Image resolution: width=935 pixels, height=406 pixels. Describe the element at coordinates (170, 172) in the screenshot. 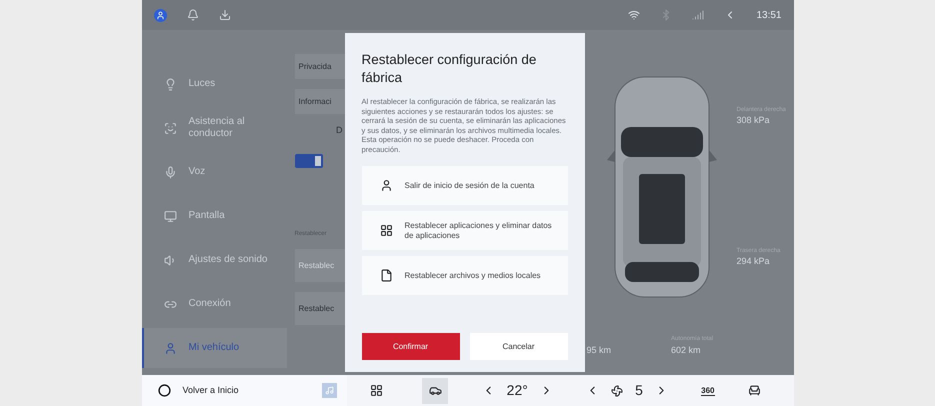

I see `microphone-icon` at that location.